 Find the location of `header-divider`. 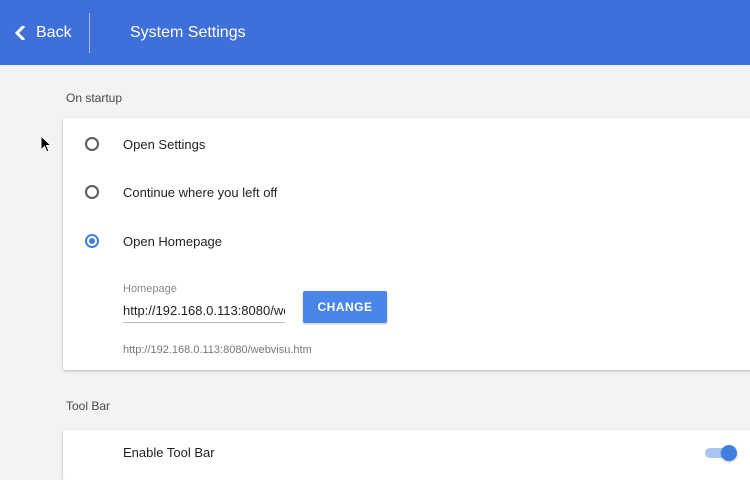

header-divider is located at coordinates (89, 33).